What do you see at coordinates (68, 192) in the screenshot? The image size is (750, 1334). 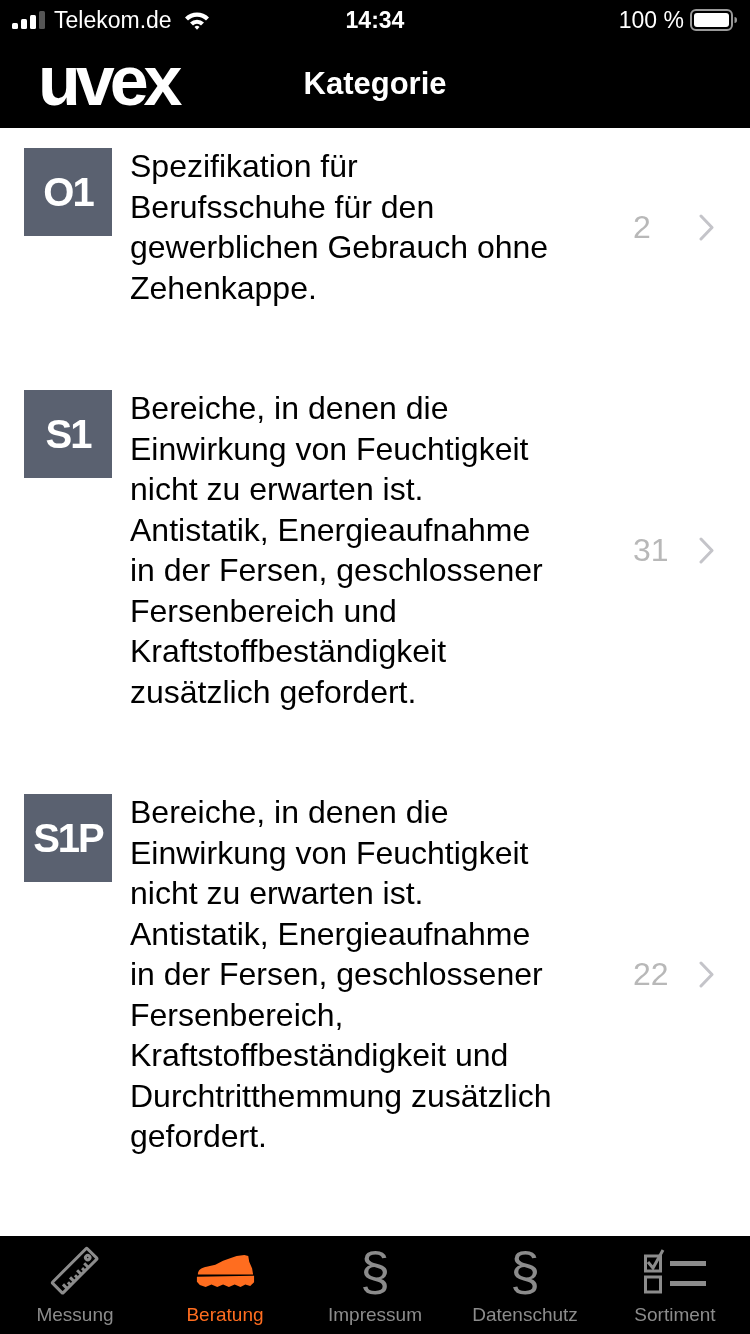 I see `category-badge: O1` at bounding box center [68, 192].